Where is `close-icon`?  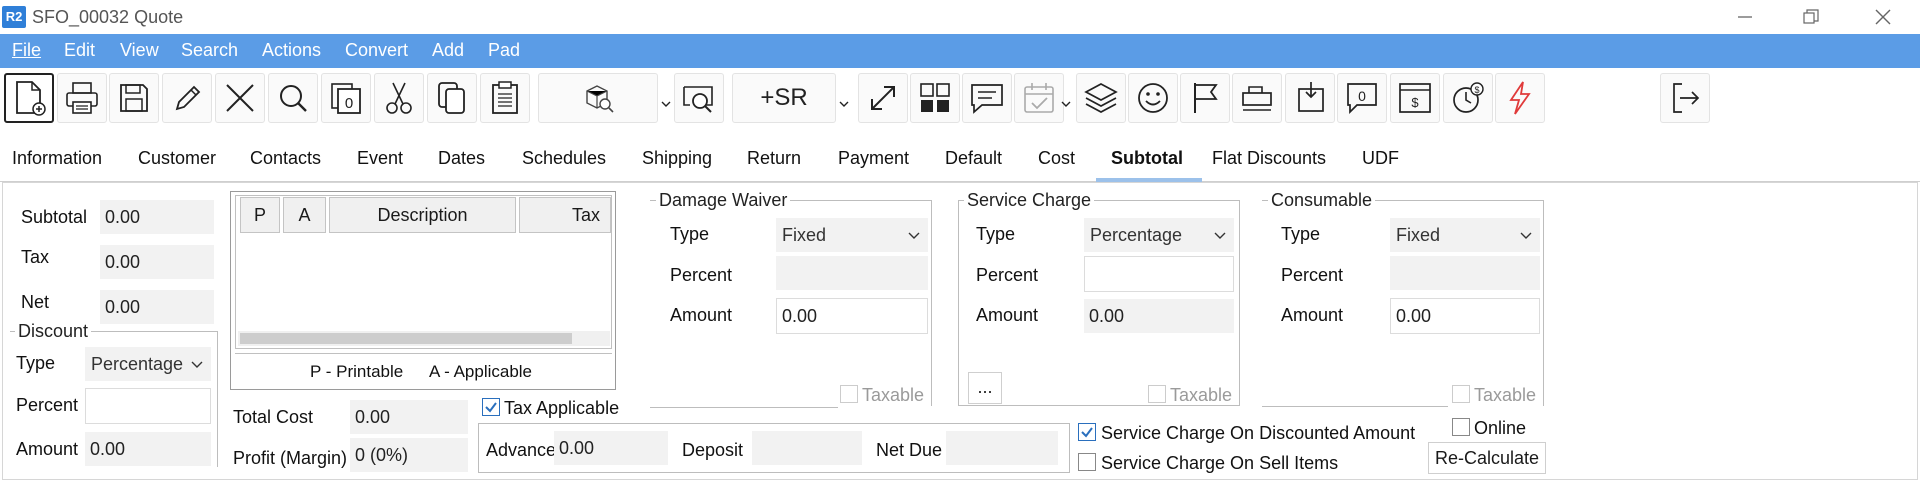
close-icon is located at coordinates (1883, 17).